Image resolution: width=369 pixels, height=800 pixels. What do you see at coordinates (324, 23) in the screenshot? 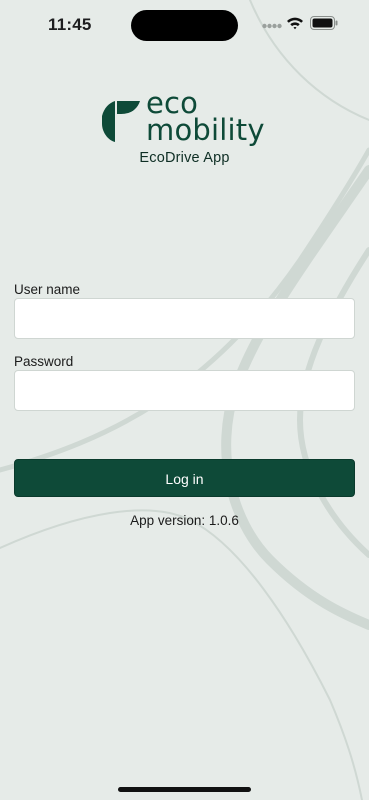
I see `battery-icon` at bounding box center [324, 23].